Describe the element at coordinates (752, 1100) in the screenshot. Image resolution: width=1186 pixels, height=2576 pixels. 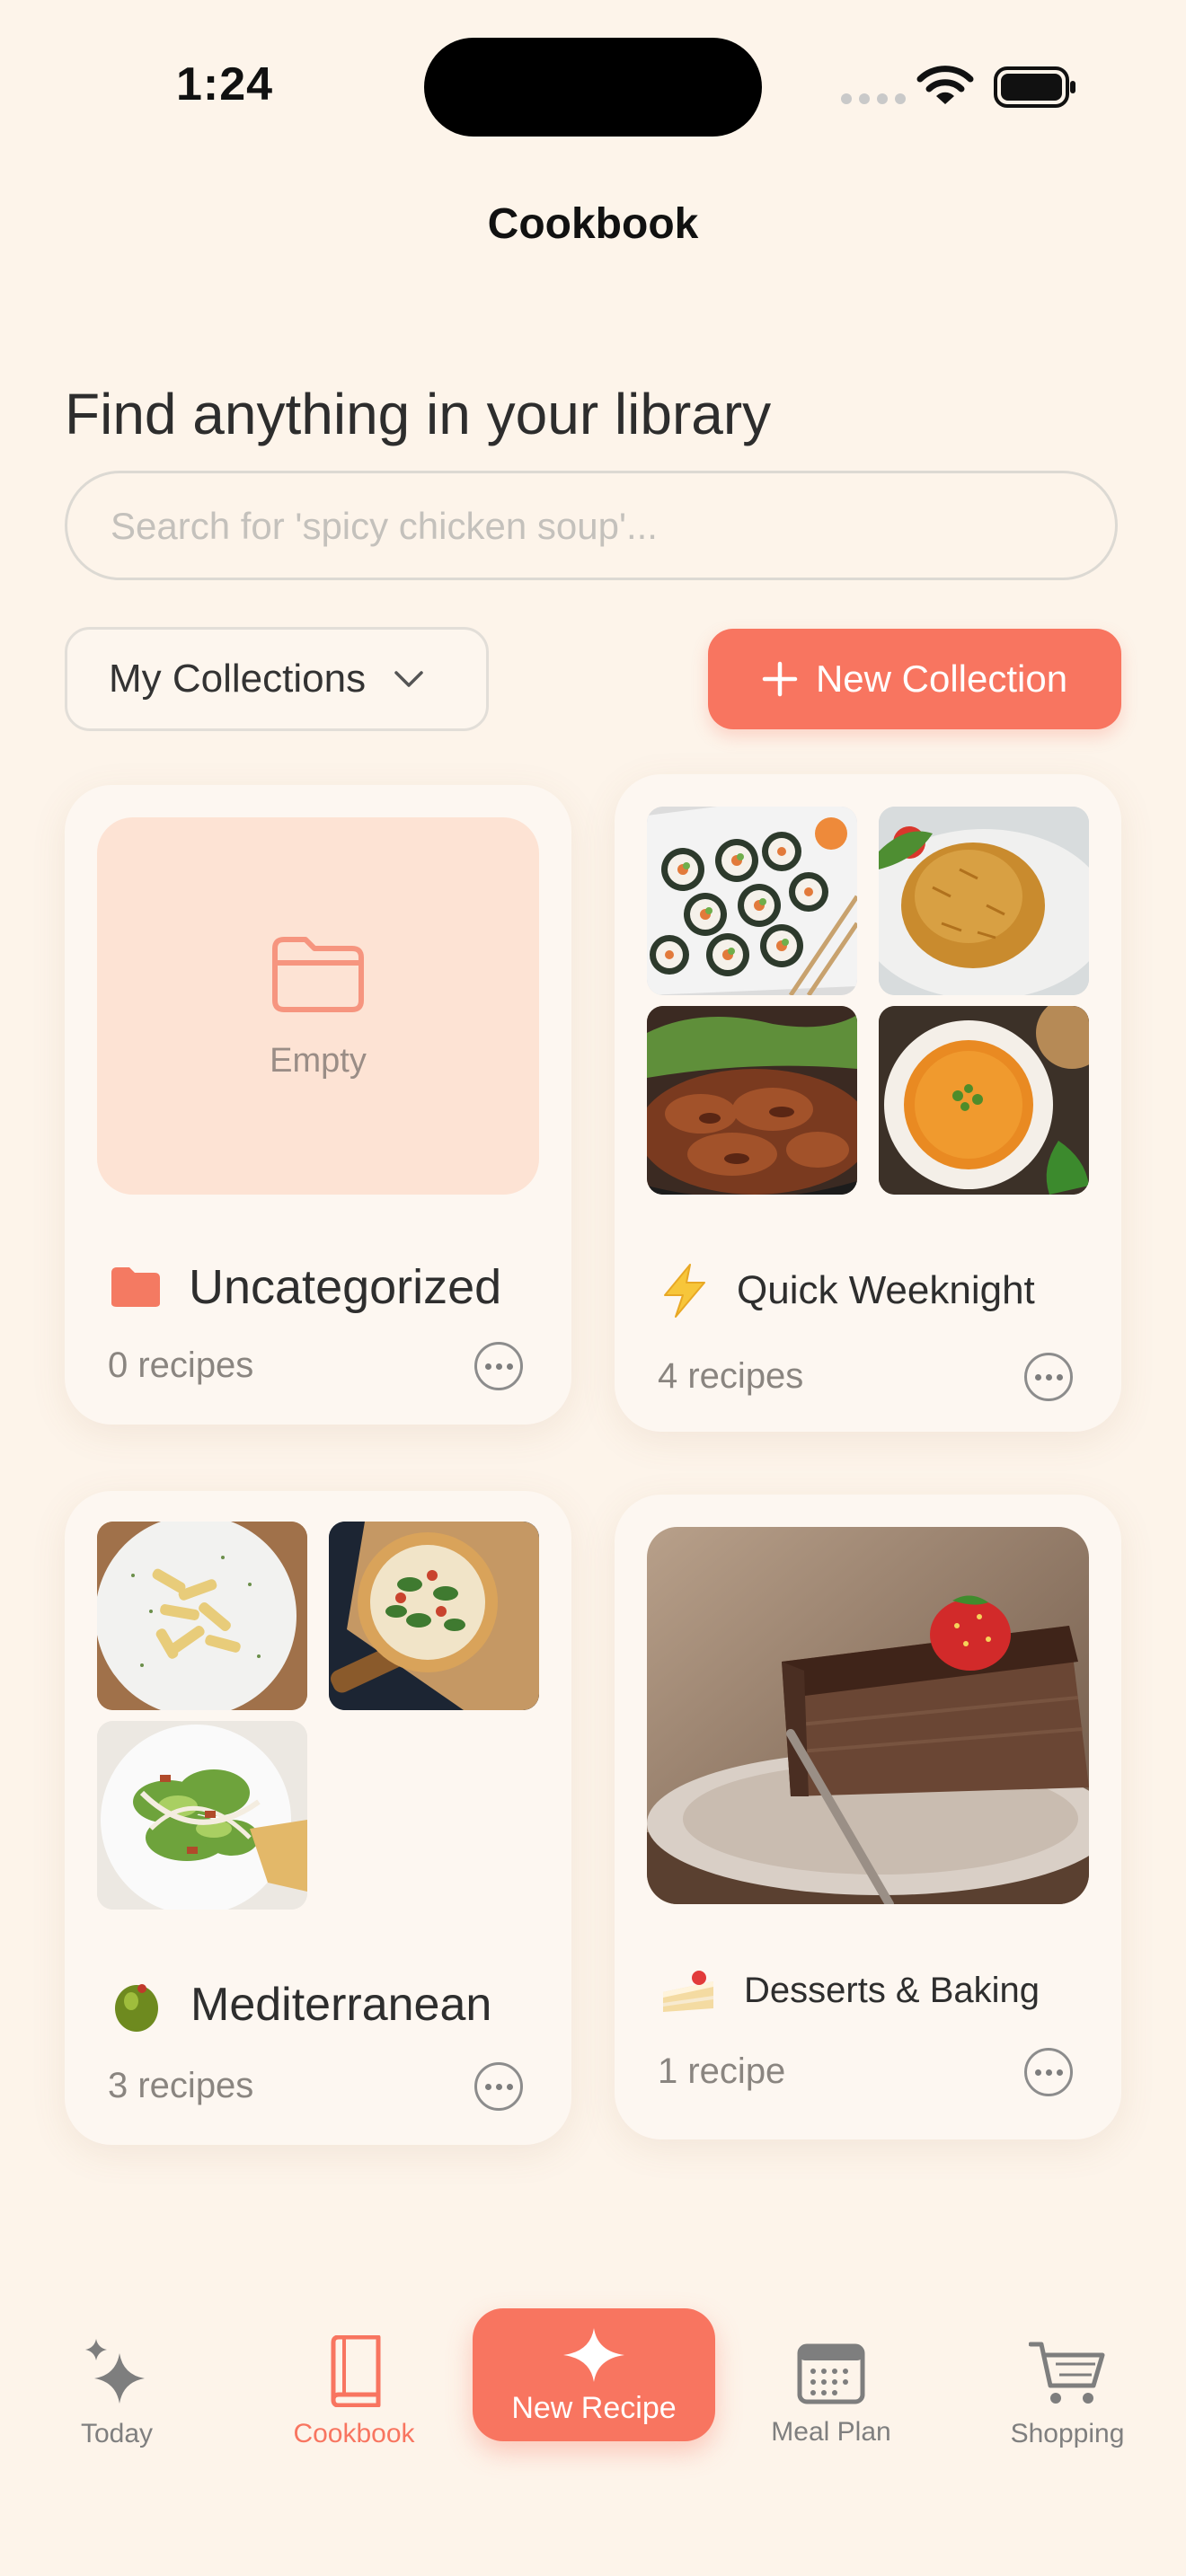
I see `recipe-thumbnail-grilled-chicken` at that location.